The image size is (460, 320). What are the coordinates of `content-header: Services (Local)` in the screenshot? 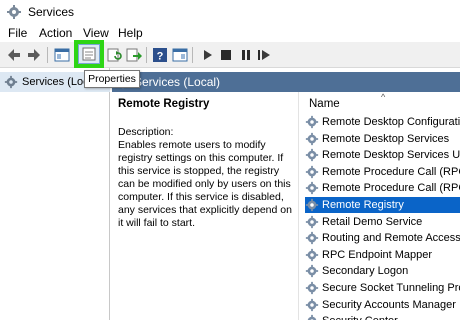 It's located at (286, 82).